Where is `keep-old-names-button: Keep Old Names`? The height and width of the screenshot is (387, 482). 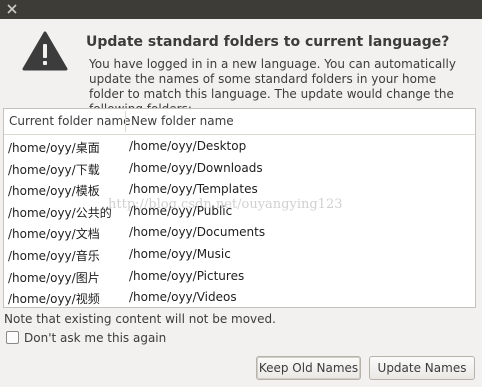
keep-old-names-button: Keep Old Names is located at coordinates (308, 368).